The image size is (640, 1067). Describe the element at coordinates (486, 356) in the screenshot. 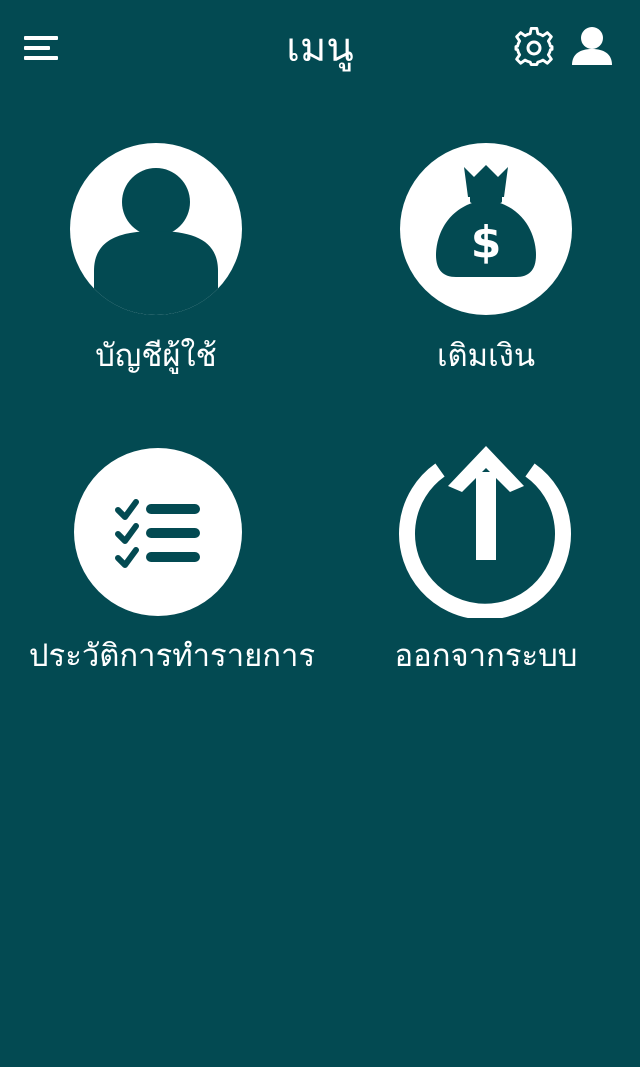

I see `menu-item-label: เติมเงิน` at that location.